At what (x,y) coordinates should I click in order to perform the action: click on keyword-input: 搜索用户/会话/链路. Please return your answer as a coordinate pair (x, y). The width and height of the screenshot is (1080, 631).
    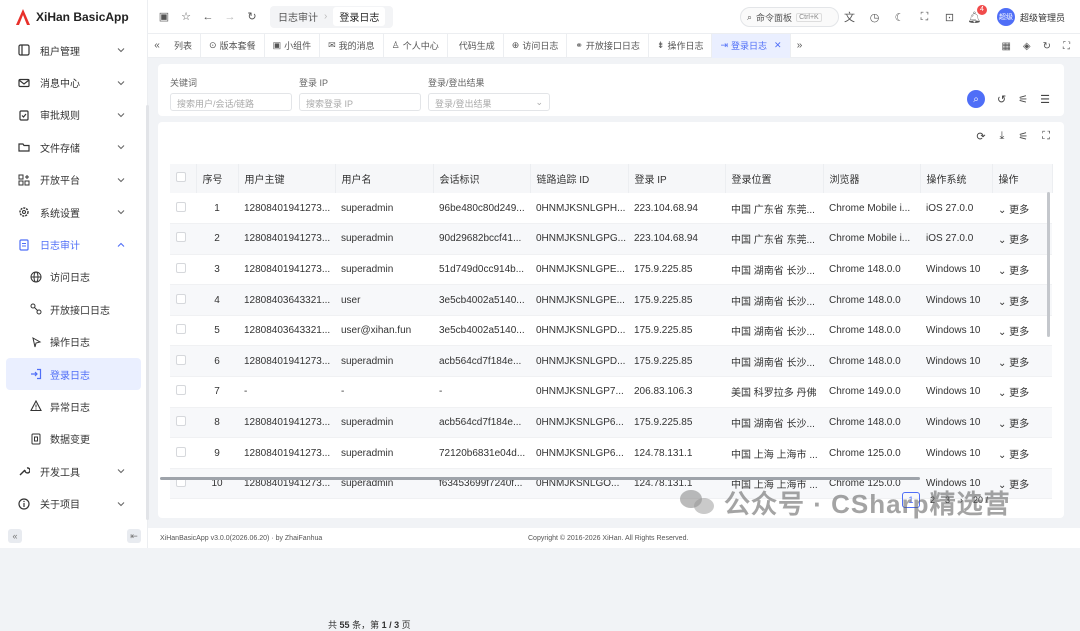
    Looking at the image, I should click on (231, 102).